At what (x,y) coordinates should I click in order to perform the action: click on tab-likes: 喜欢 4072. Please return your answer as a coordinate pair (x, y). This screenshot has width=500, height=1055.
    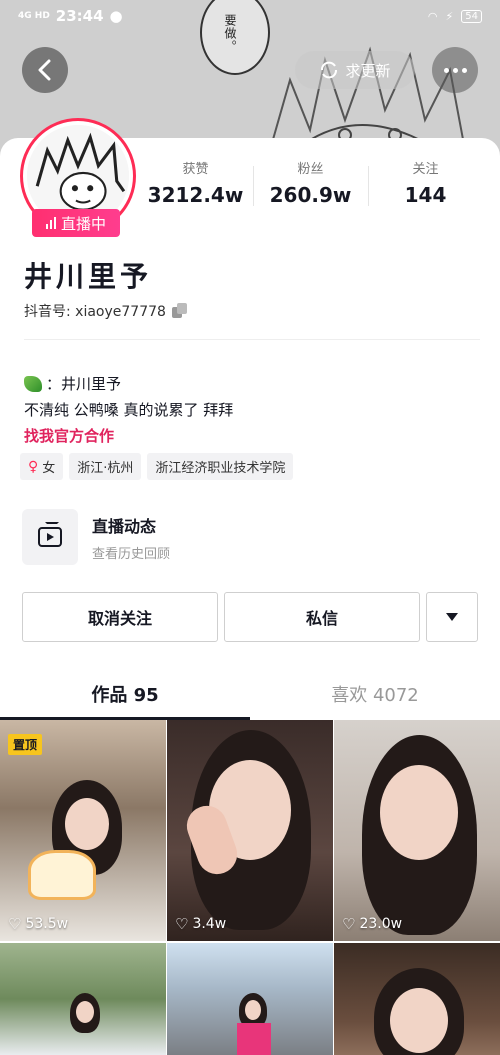
    Looking at the image, I should click on (375, 694).